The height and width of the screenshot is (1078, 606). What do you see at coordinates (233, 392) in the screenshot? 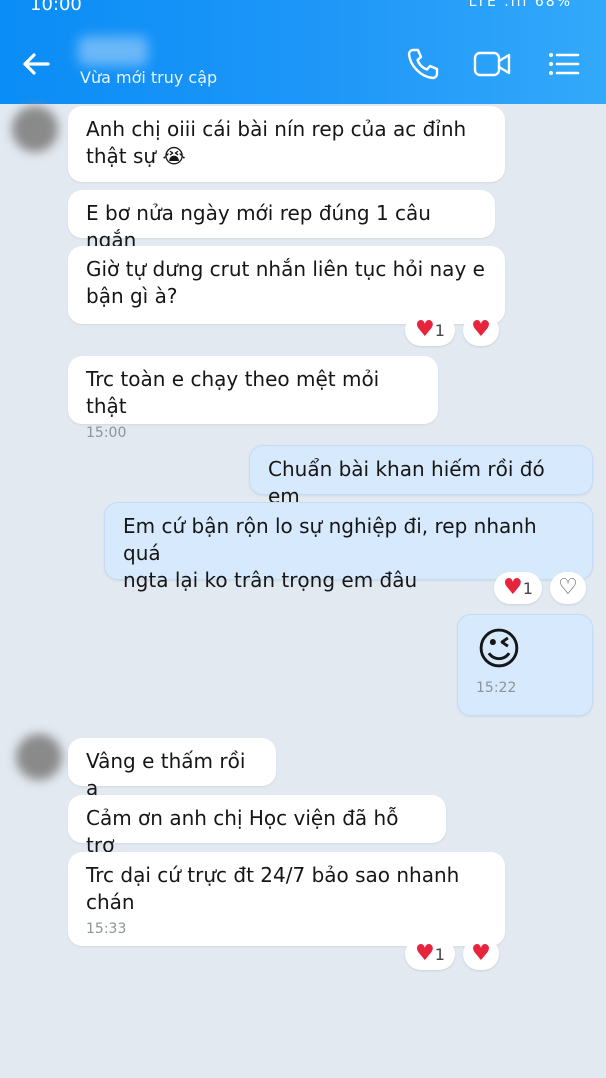
I see `message-text: Trc toàn e chạy theo mệt mỏi thật` at bounding box center [233, 392].